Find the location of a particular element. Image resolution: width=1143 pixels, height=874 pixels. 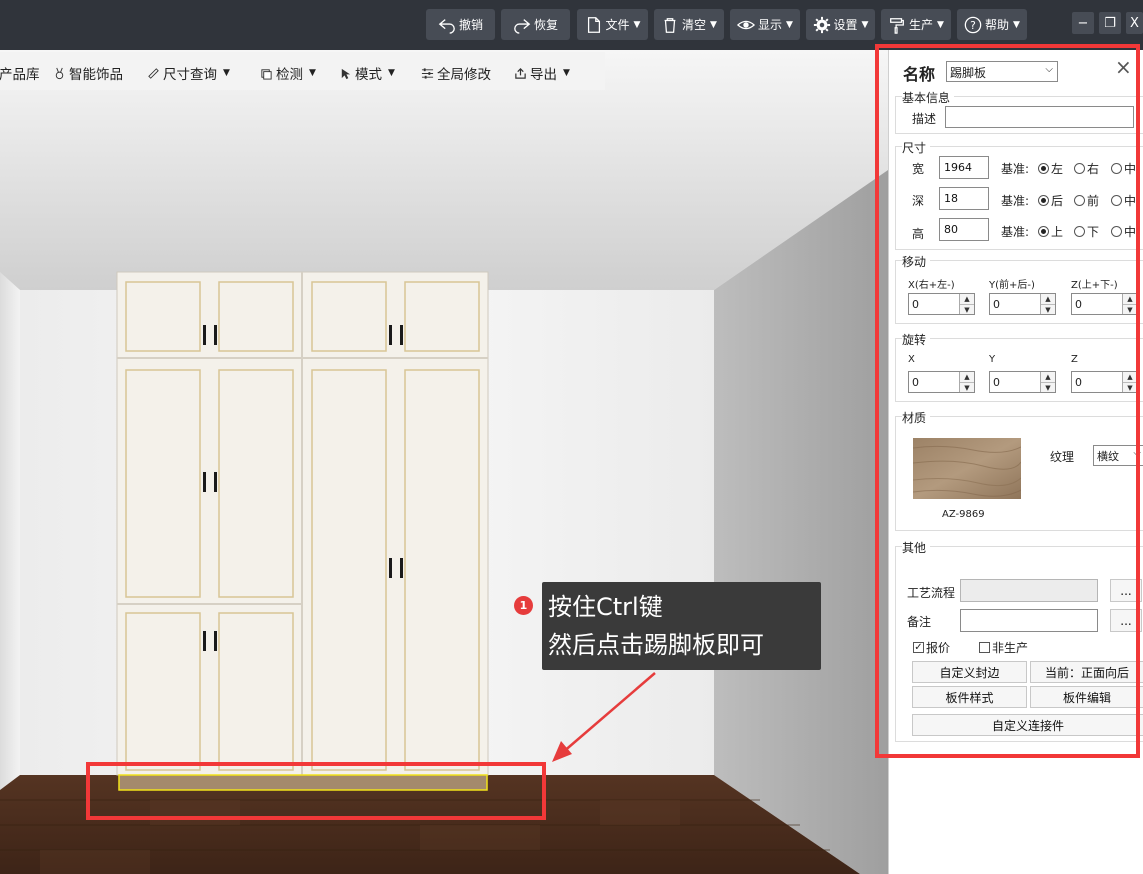

undo-label: 撤销 is located at coordinates (470, 25).